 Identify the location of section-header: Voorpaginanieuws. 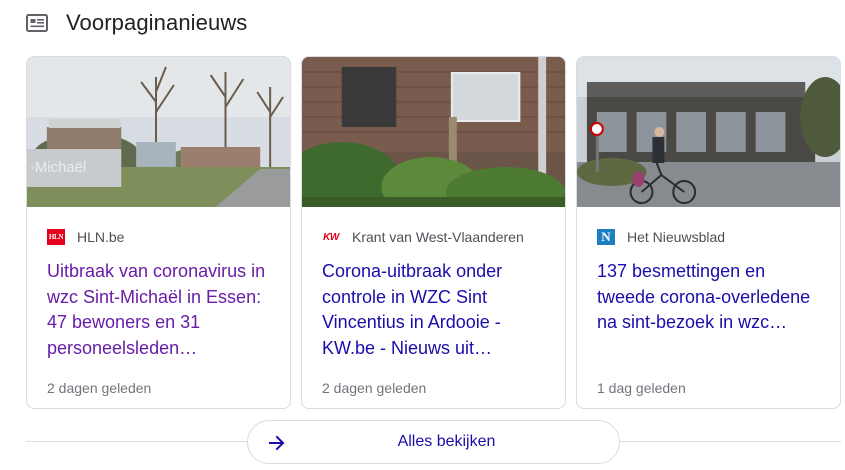
(136, 23).